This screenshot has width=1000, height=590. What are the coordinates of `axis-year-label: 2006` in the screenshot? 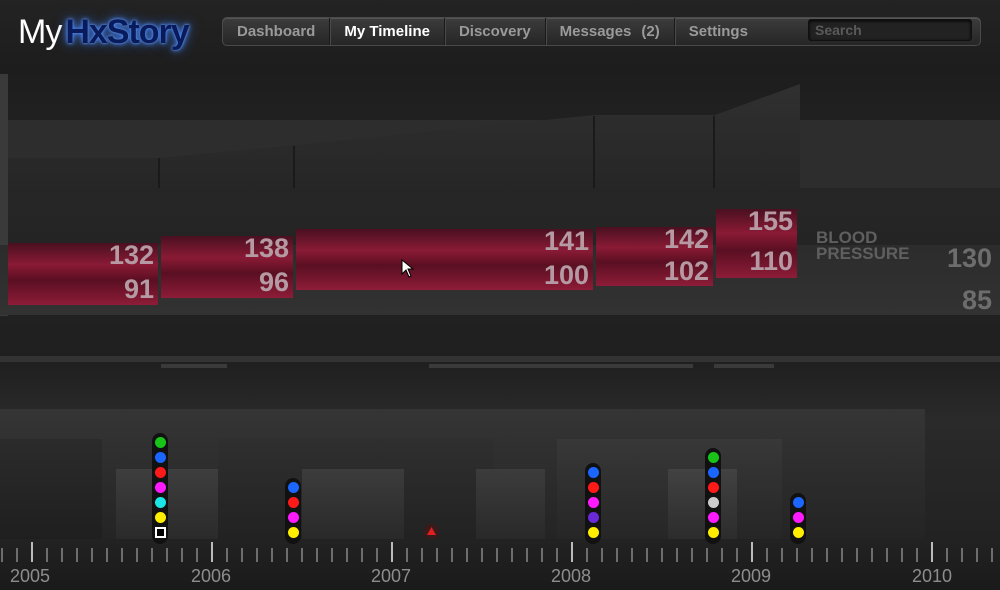 It's located at (211, 576).